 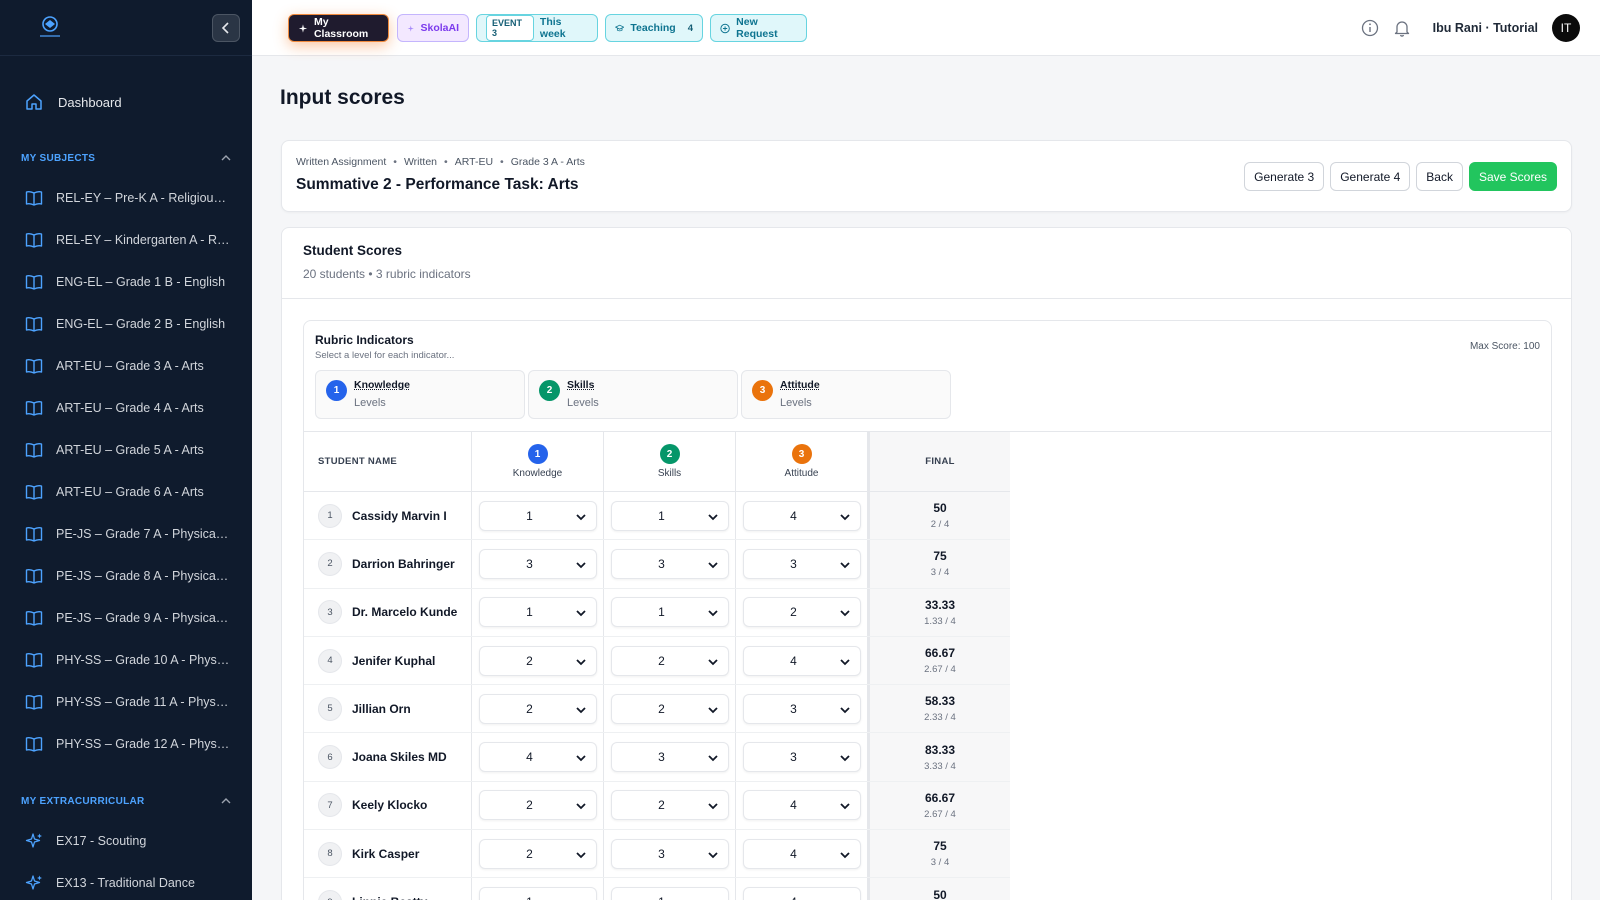 What do you see at coordinates (126, 450) in the screenshot?
I see `sidebar-item-subject: ART-EU – Grade 5 A - Arts` at bounding box center [126, 450].